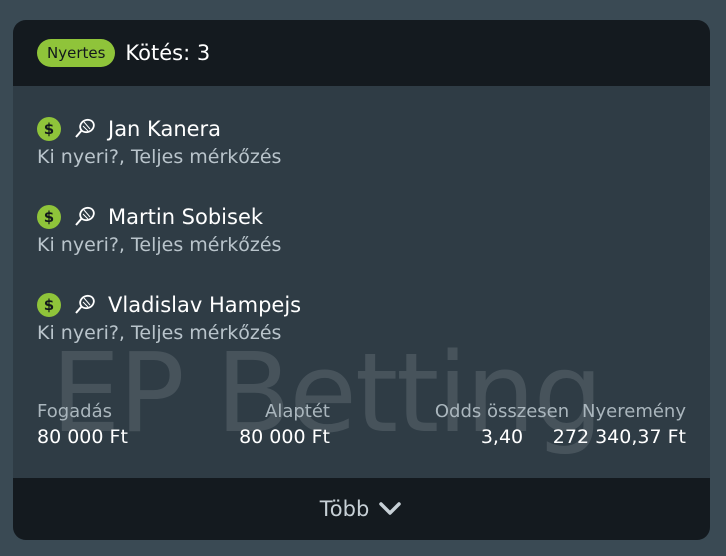 The width and height of the screenshot is (726, 556). I want to click on stake-value: 80 000 Ft, so click(82, 437).